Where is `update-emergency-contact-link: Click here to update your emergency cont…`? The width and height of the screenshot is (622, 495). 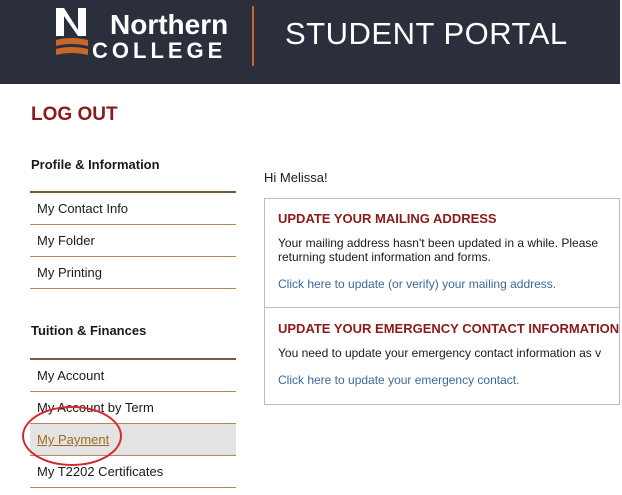
update-emergency-contact-link: Click here to update your emergency cont… is located at coordinates (448, 380).